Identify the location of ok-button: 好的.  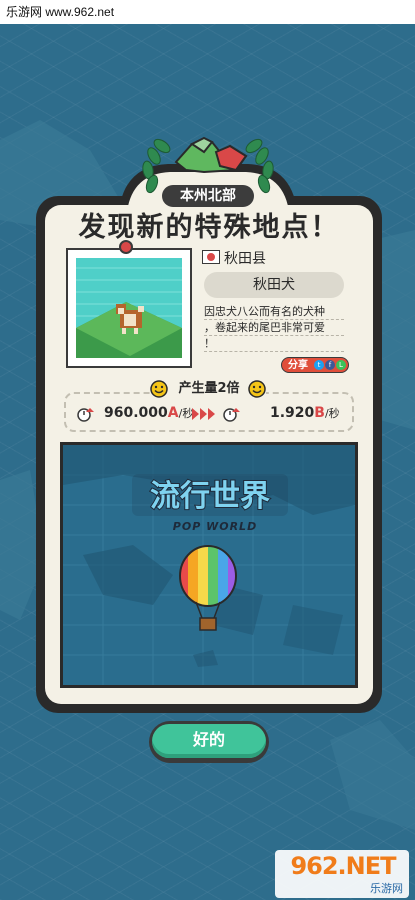
(209, 742).